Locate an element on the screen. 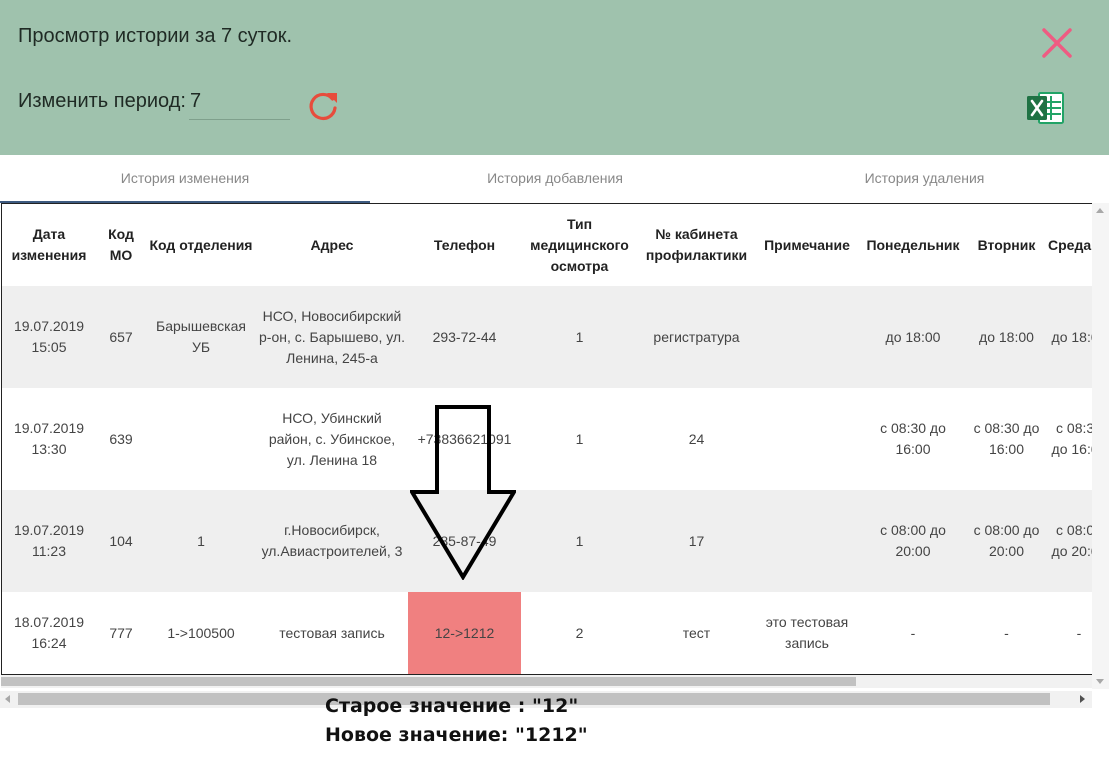 The height and width of the screenshot is (778, 1109). table-cell: 19.07.2019 13:30 is located at coordinates (49, 439).